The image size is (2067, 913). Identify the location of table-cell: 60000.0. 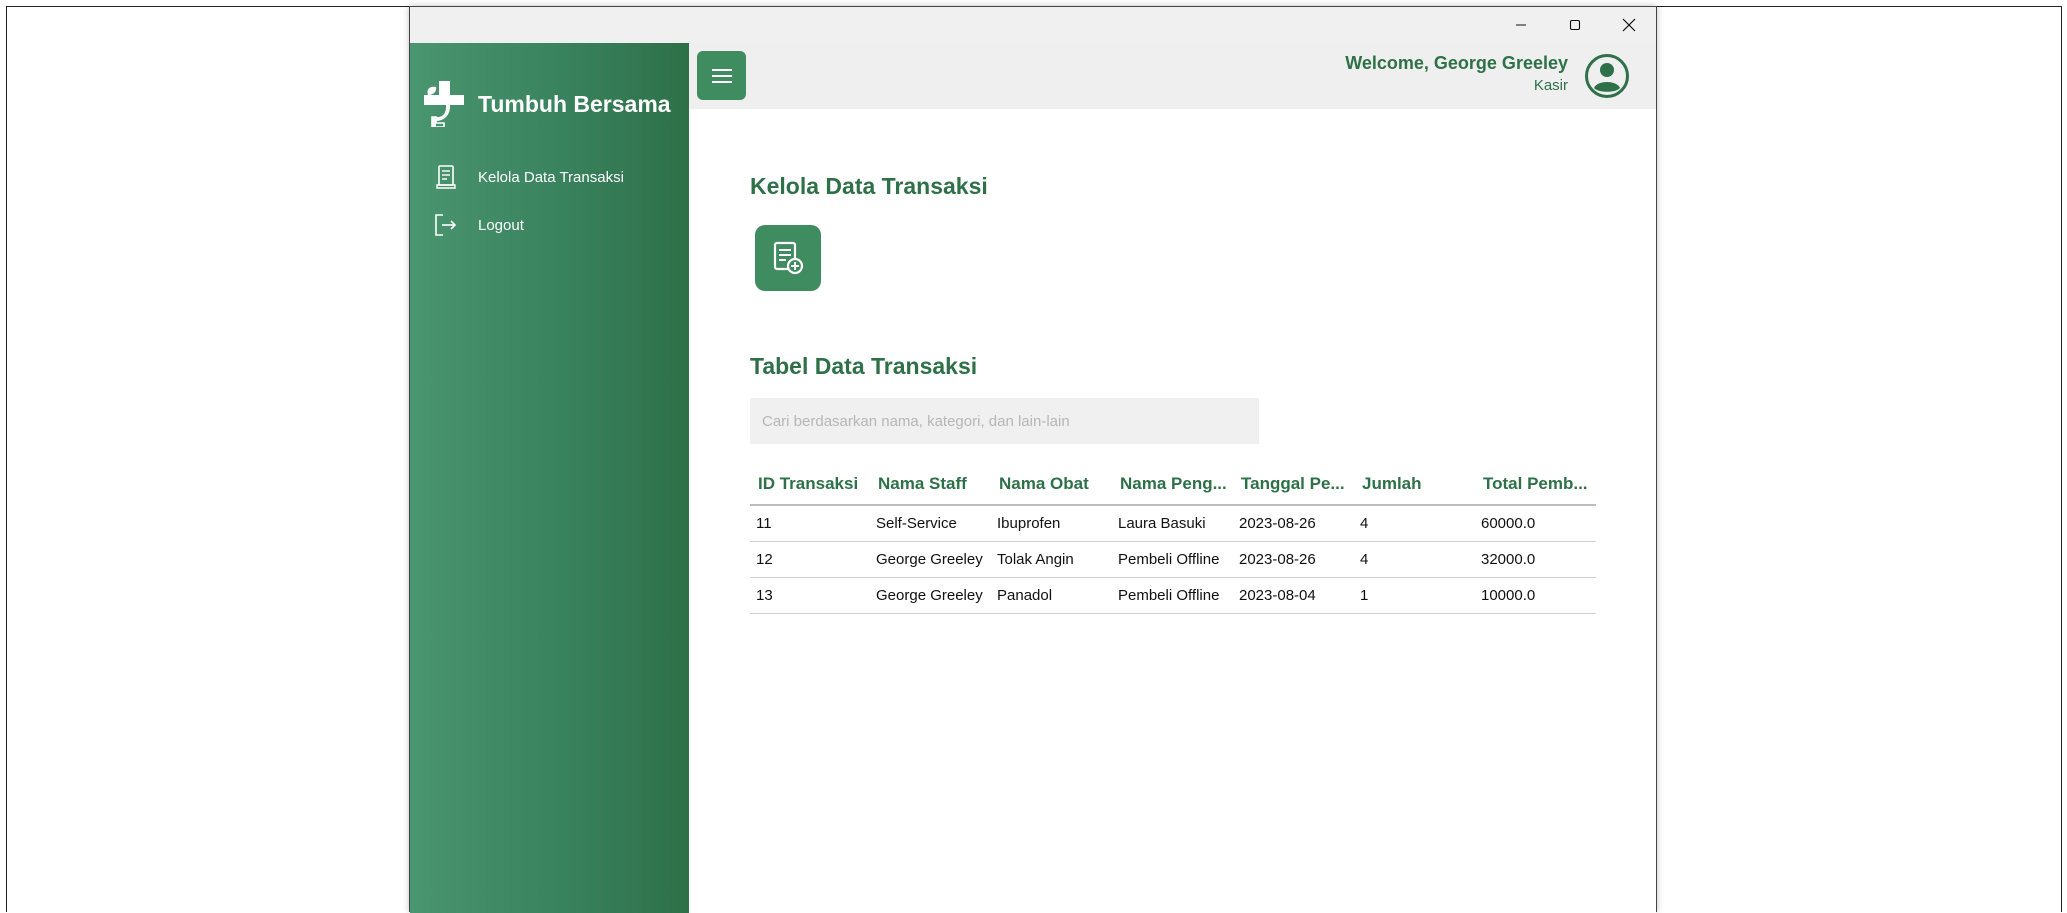
(1535, 523).